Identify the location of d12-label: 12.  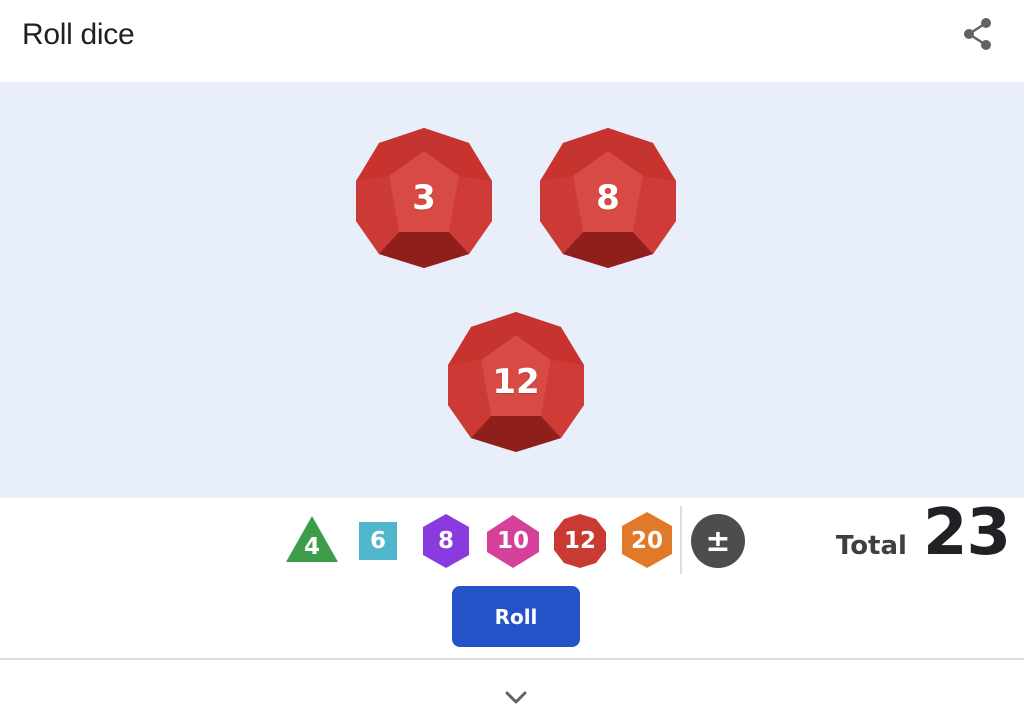
(579, 541).